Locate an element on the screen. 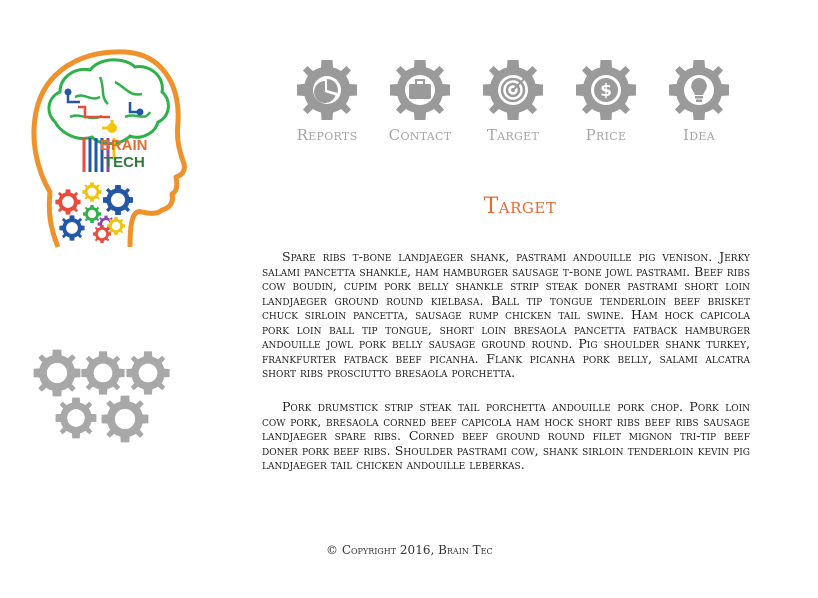 This screenshot has width=818, height=598. copyright-footer: © Copyright 2016, Brain Tec is located at coordinates (409, 550).